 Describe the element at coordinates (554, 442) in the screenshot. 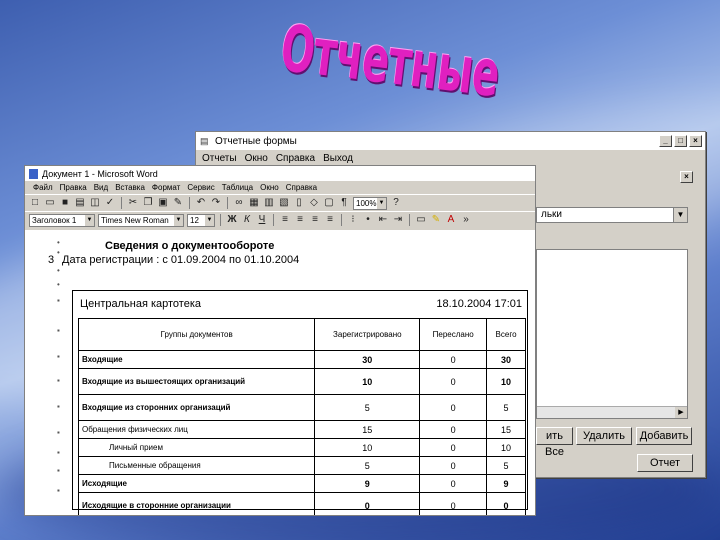

I see `save-all-button: ить Все` at that location.